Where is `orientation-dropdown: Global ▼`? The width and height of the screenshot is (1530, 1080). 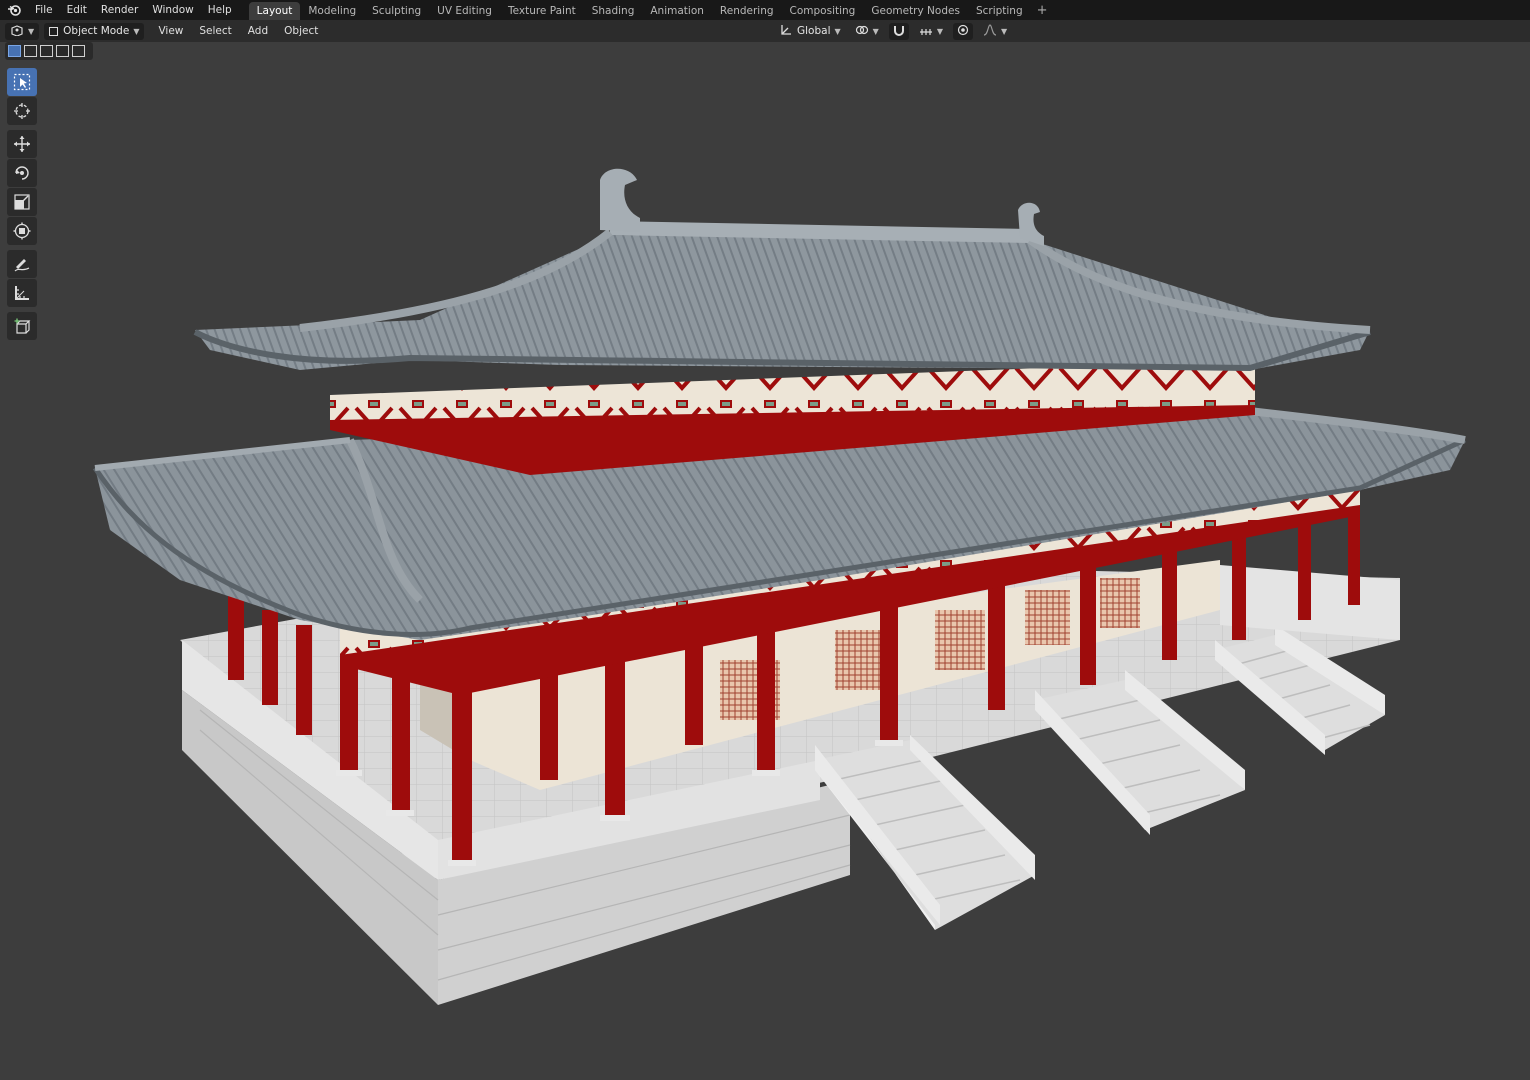 orientation-dropdown: Global ▼ is located at coordinates (810, 31).